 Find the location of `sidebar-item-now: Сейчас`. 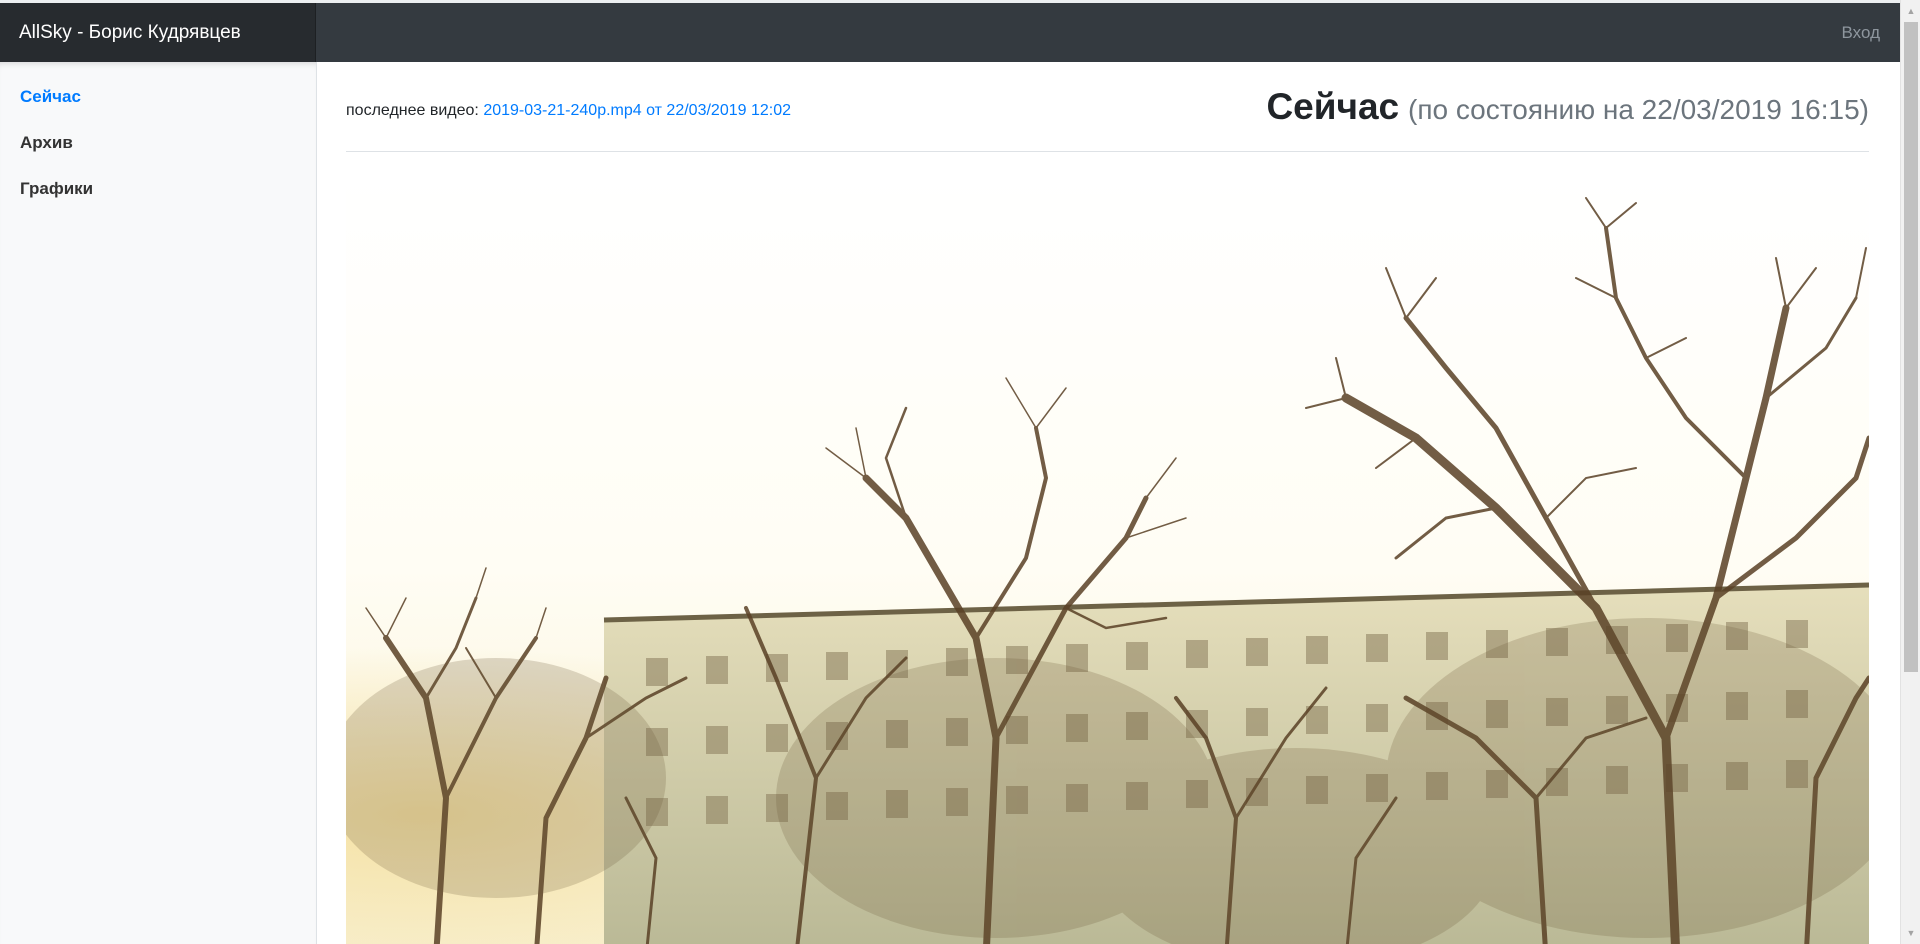

sidebar-item-now: Сейчас is located at coordinates (158, 105).